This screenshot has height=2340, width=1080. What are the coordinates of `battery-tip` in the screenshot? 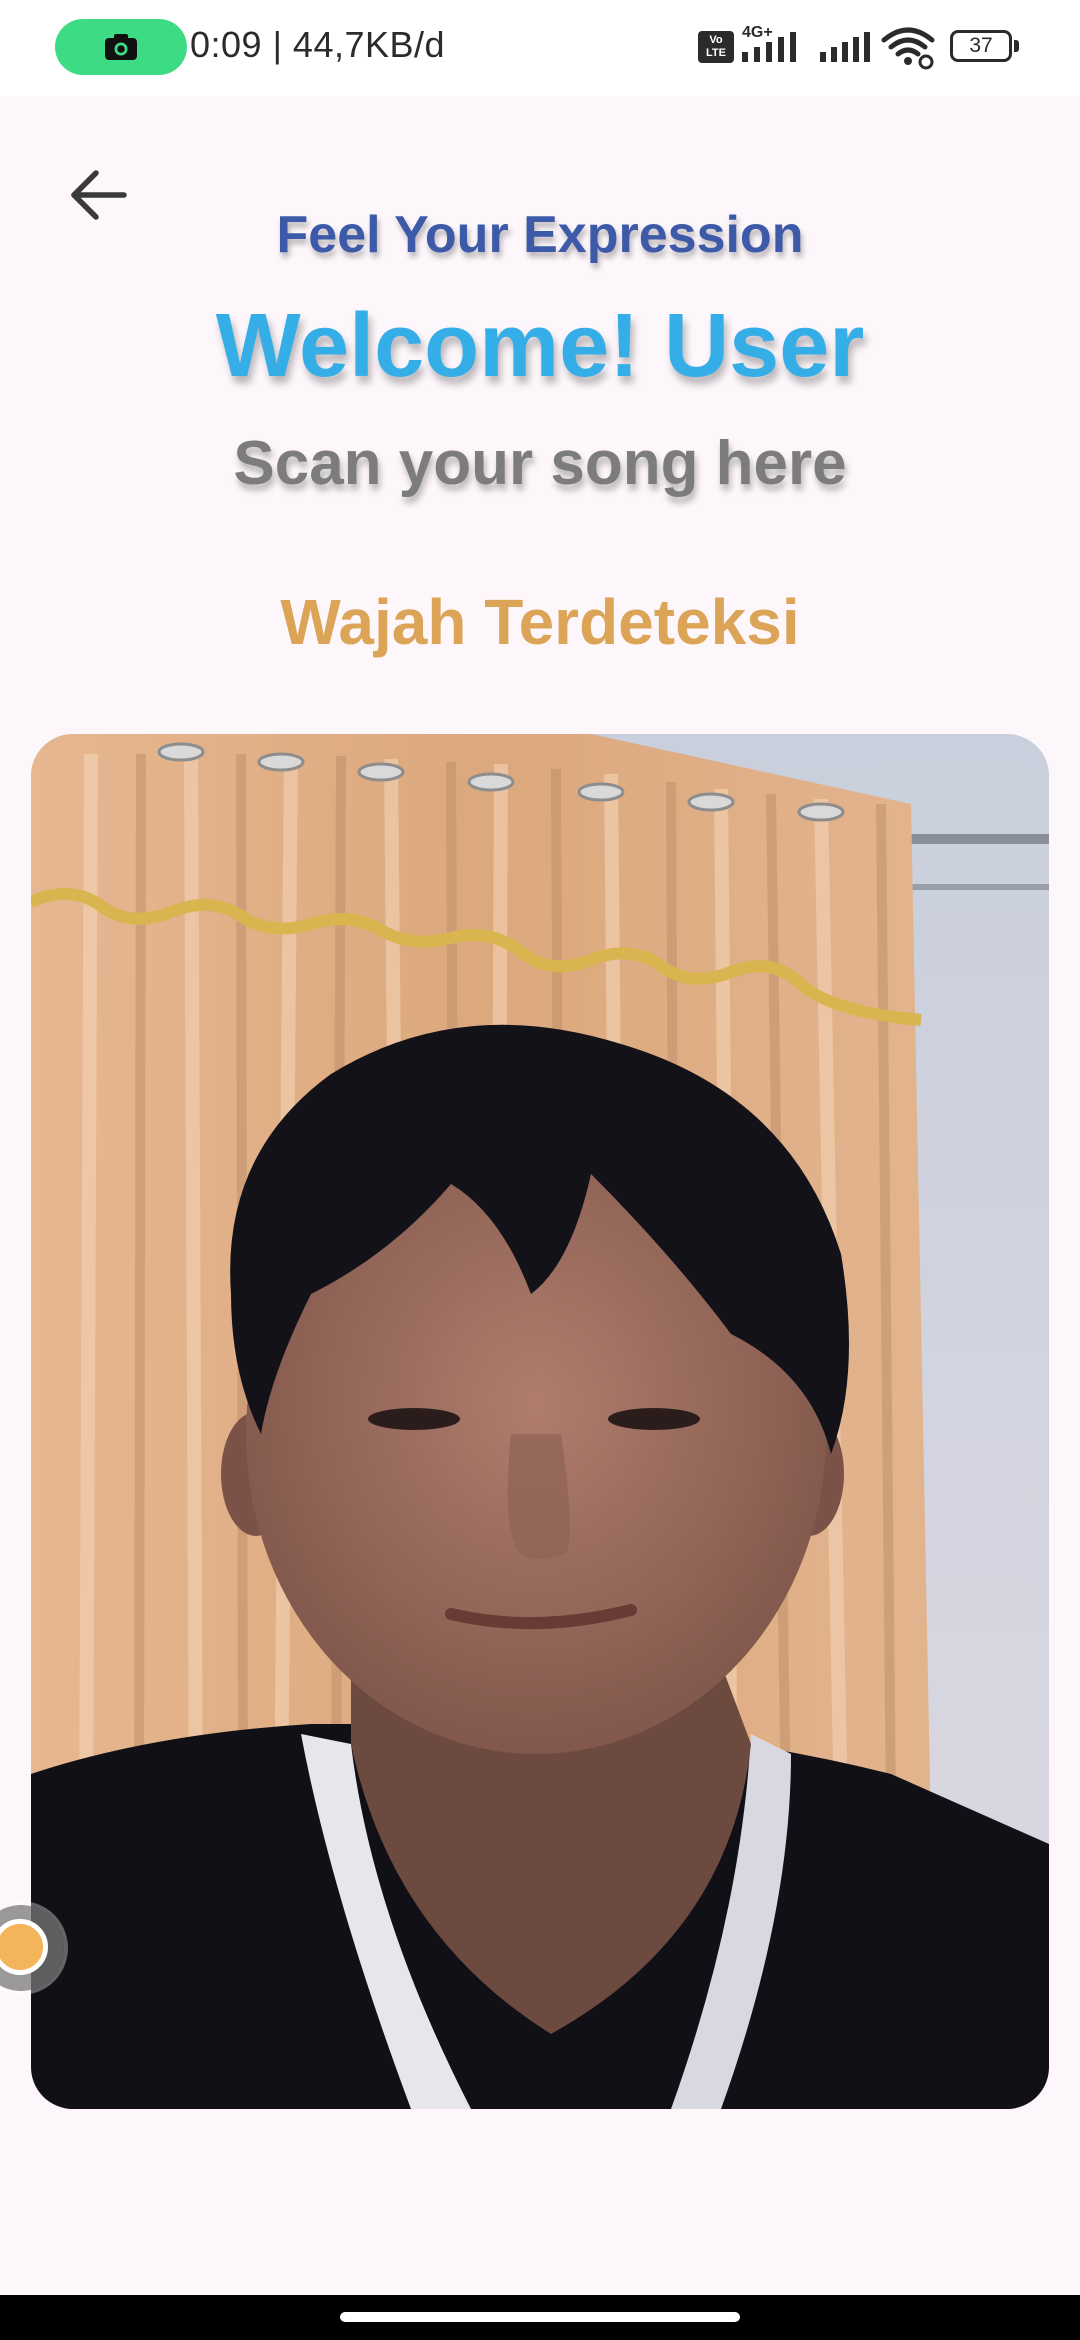 It's located at (1016, 46).